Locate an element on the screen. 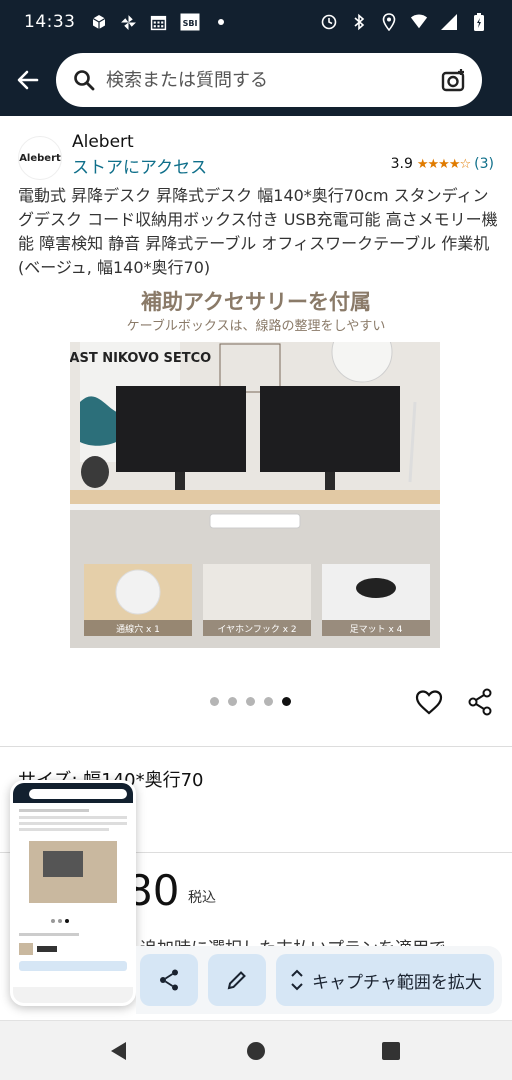 The width and height of the screenshot is (512, 1080). search-input is located at coordinates (273, 80).